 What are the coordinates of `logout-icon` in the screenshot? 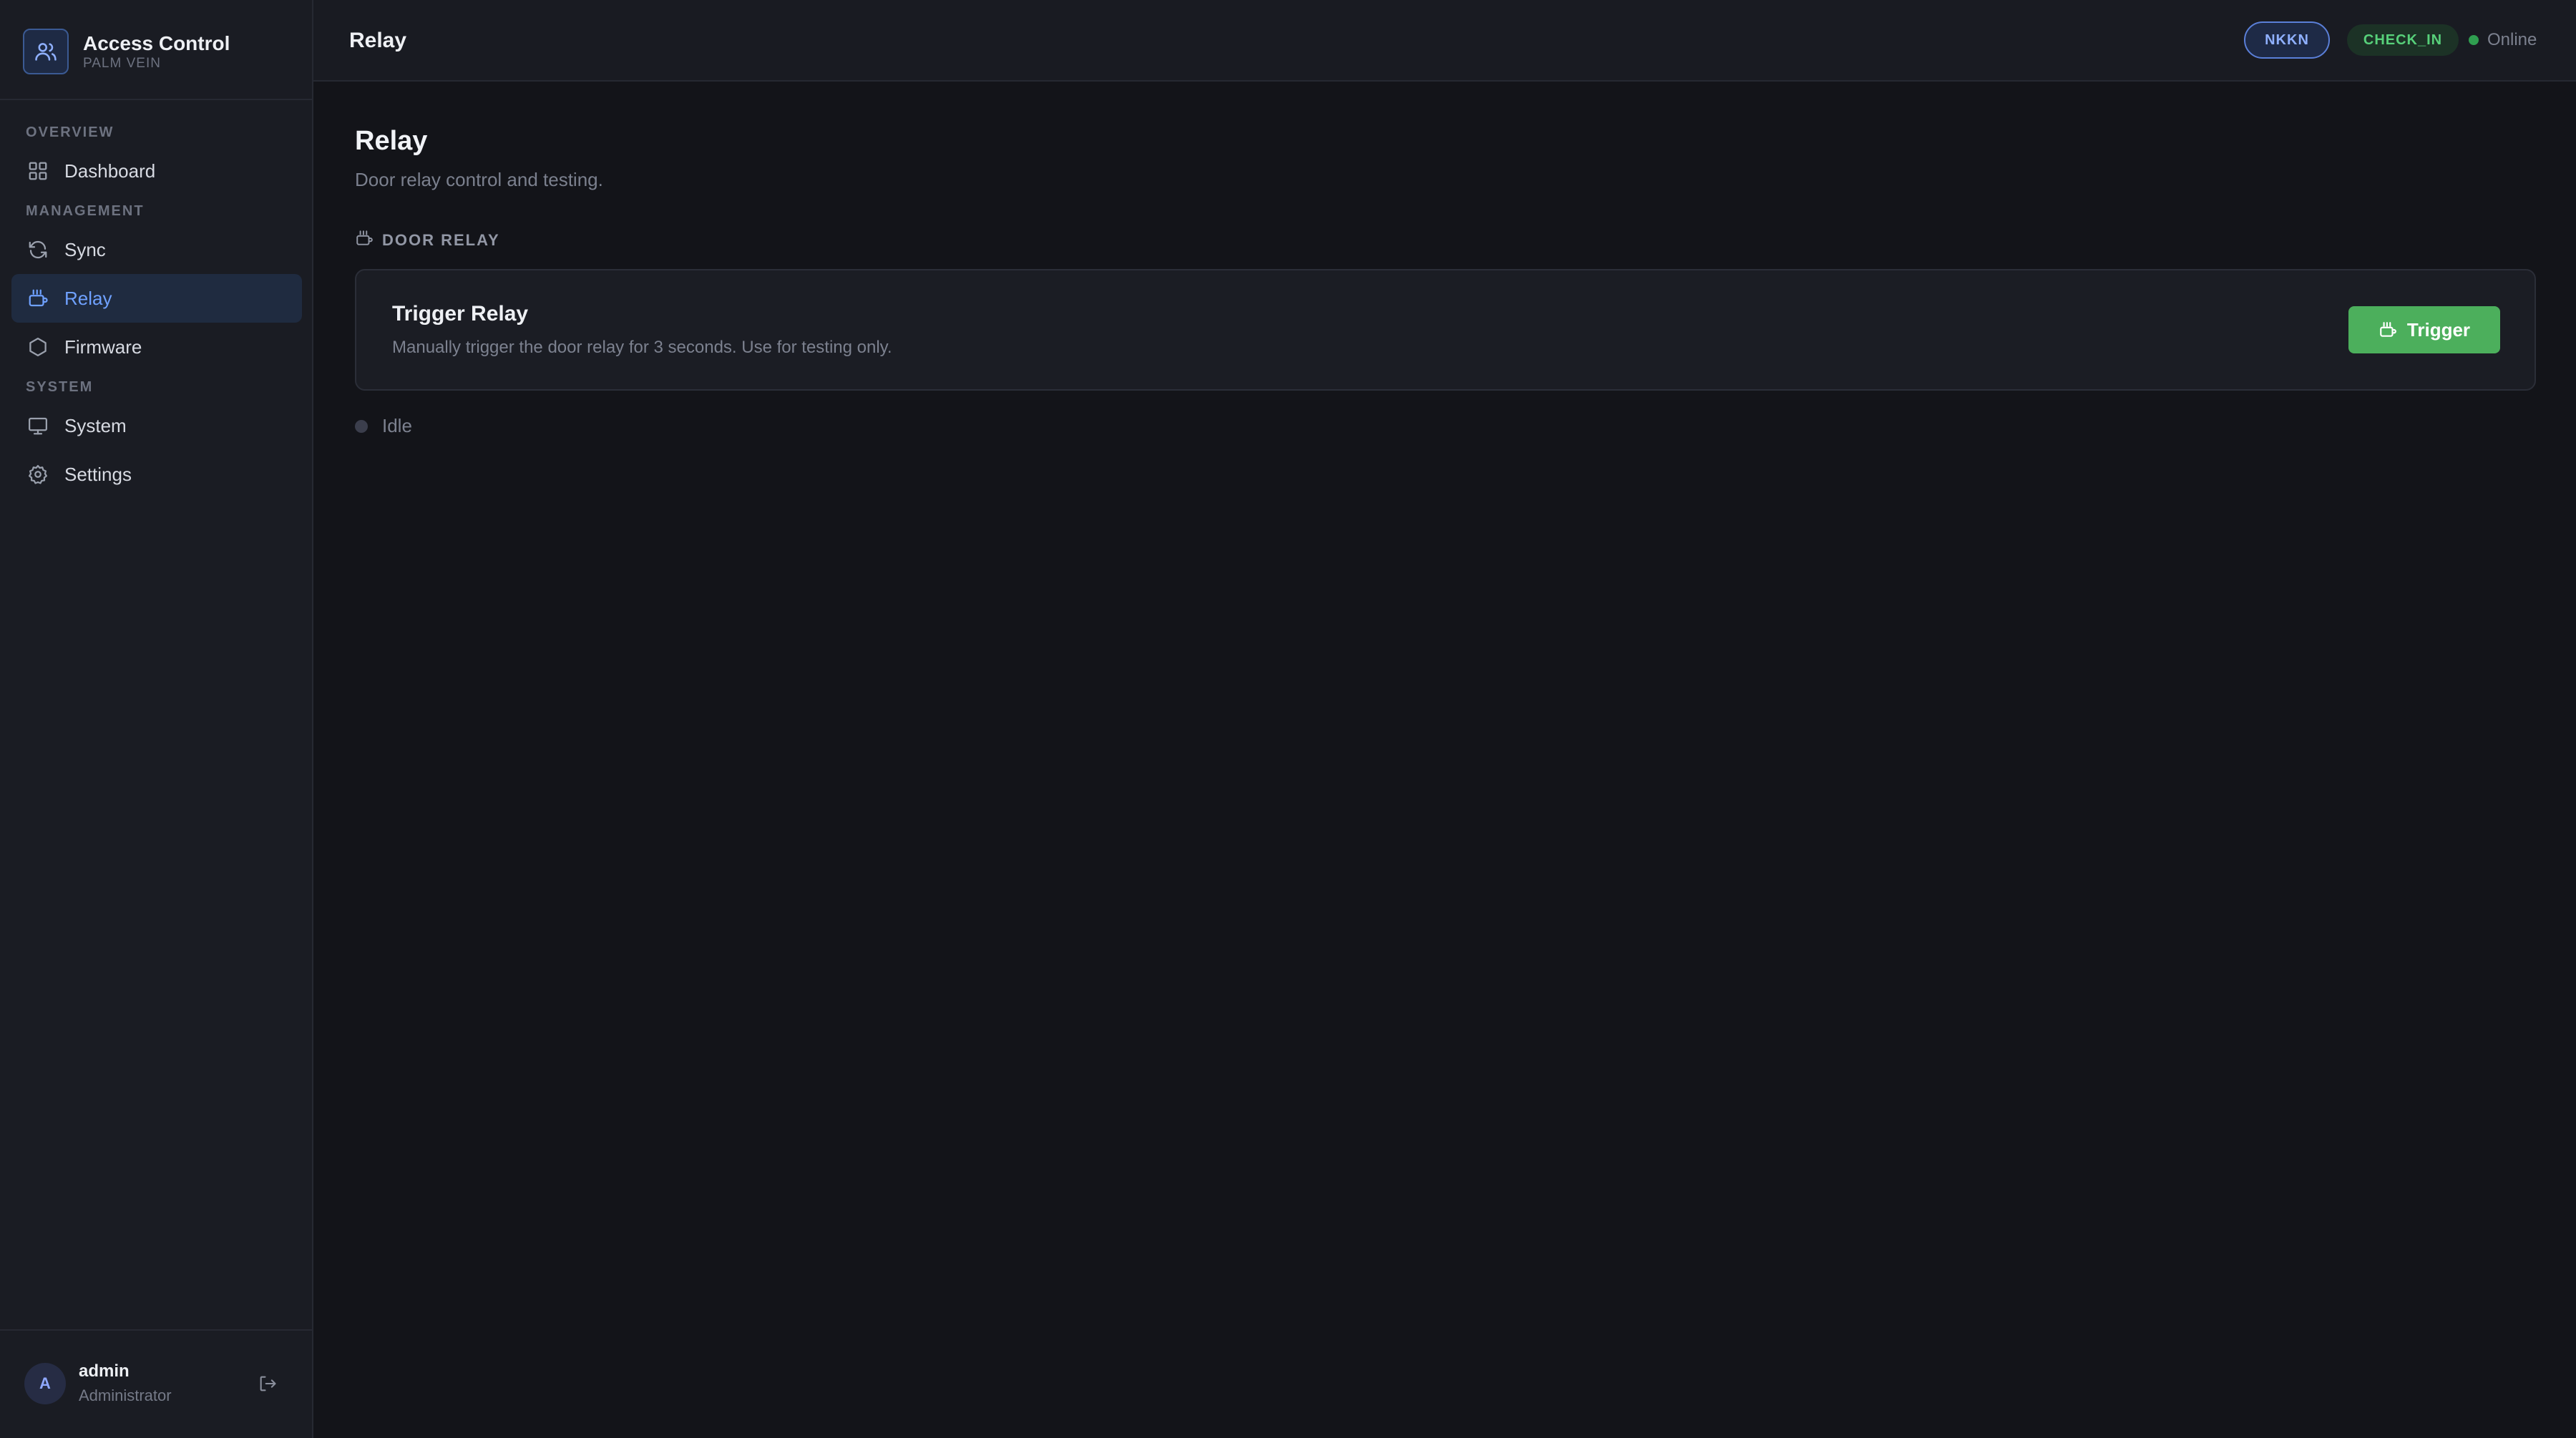 It's located at (268, 1385).